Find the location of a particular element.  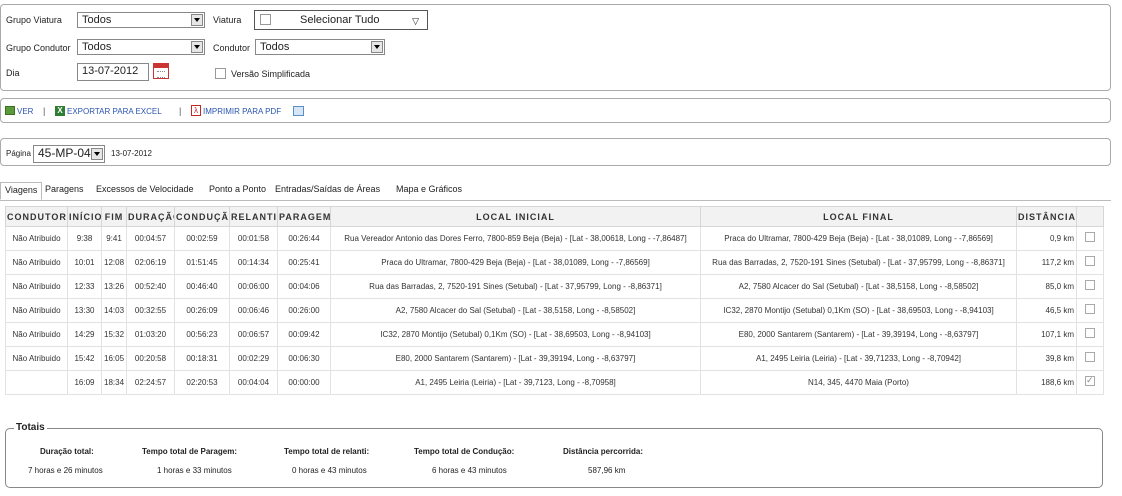

col-select is located at coordinates (1090, 216).